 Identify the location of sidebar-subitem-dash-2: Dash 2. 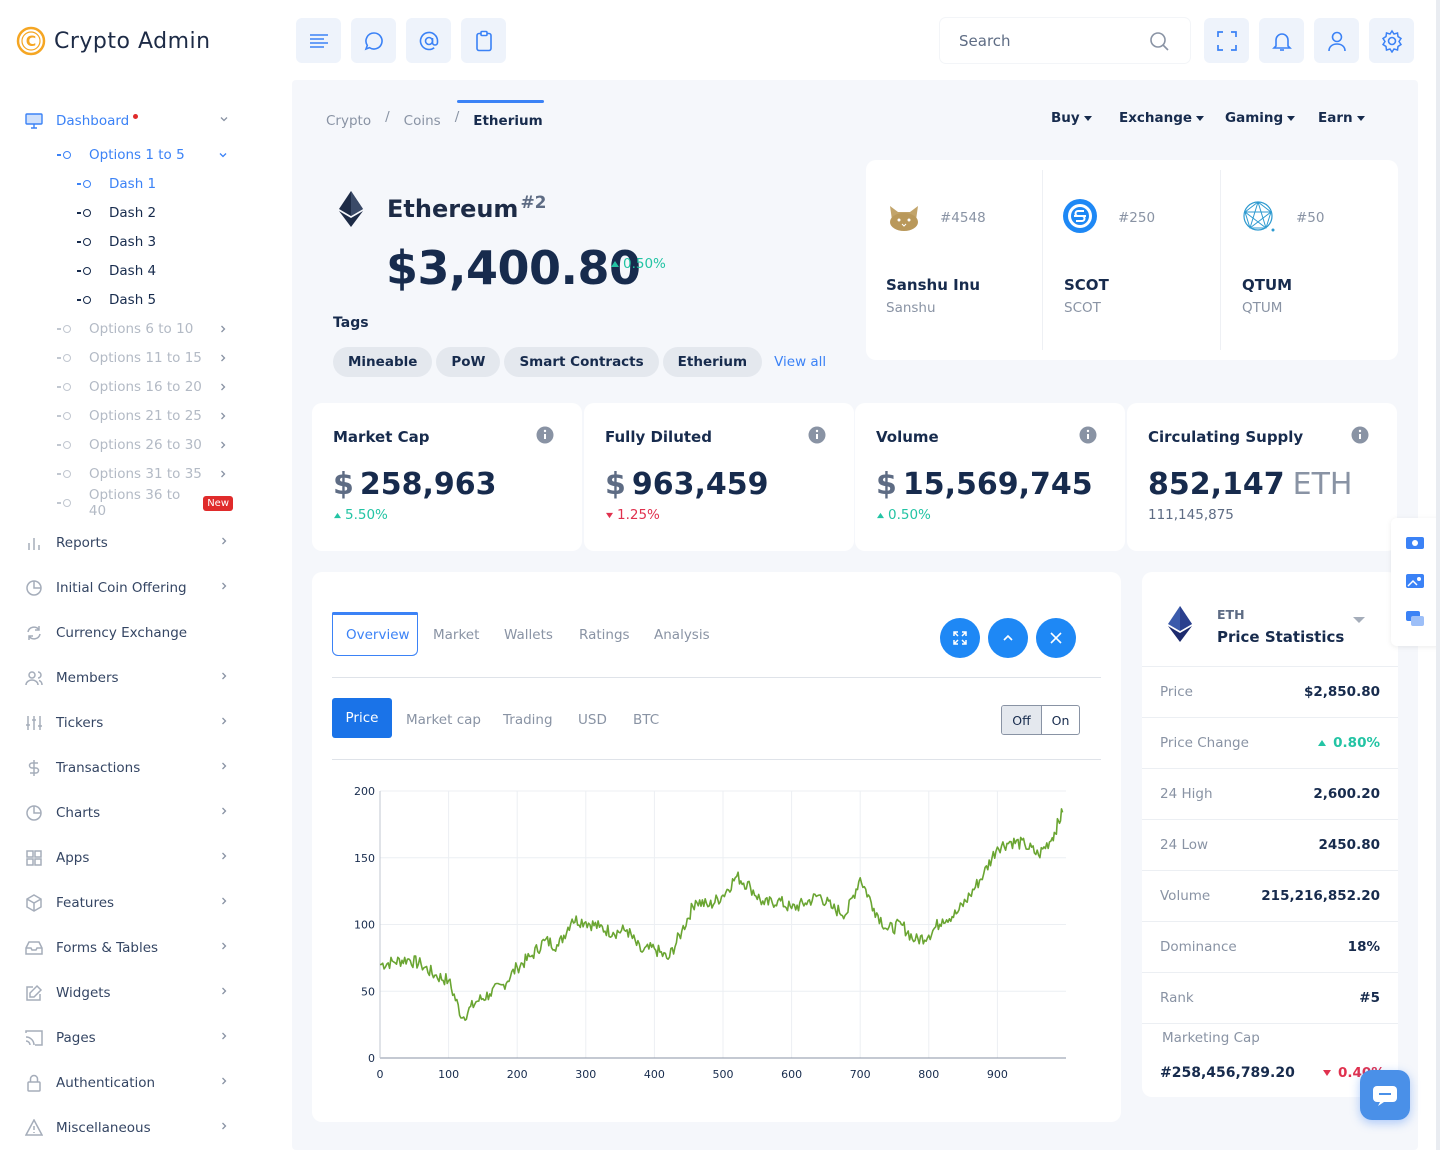
(116, 213).